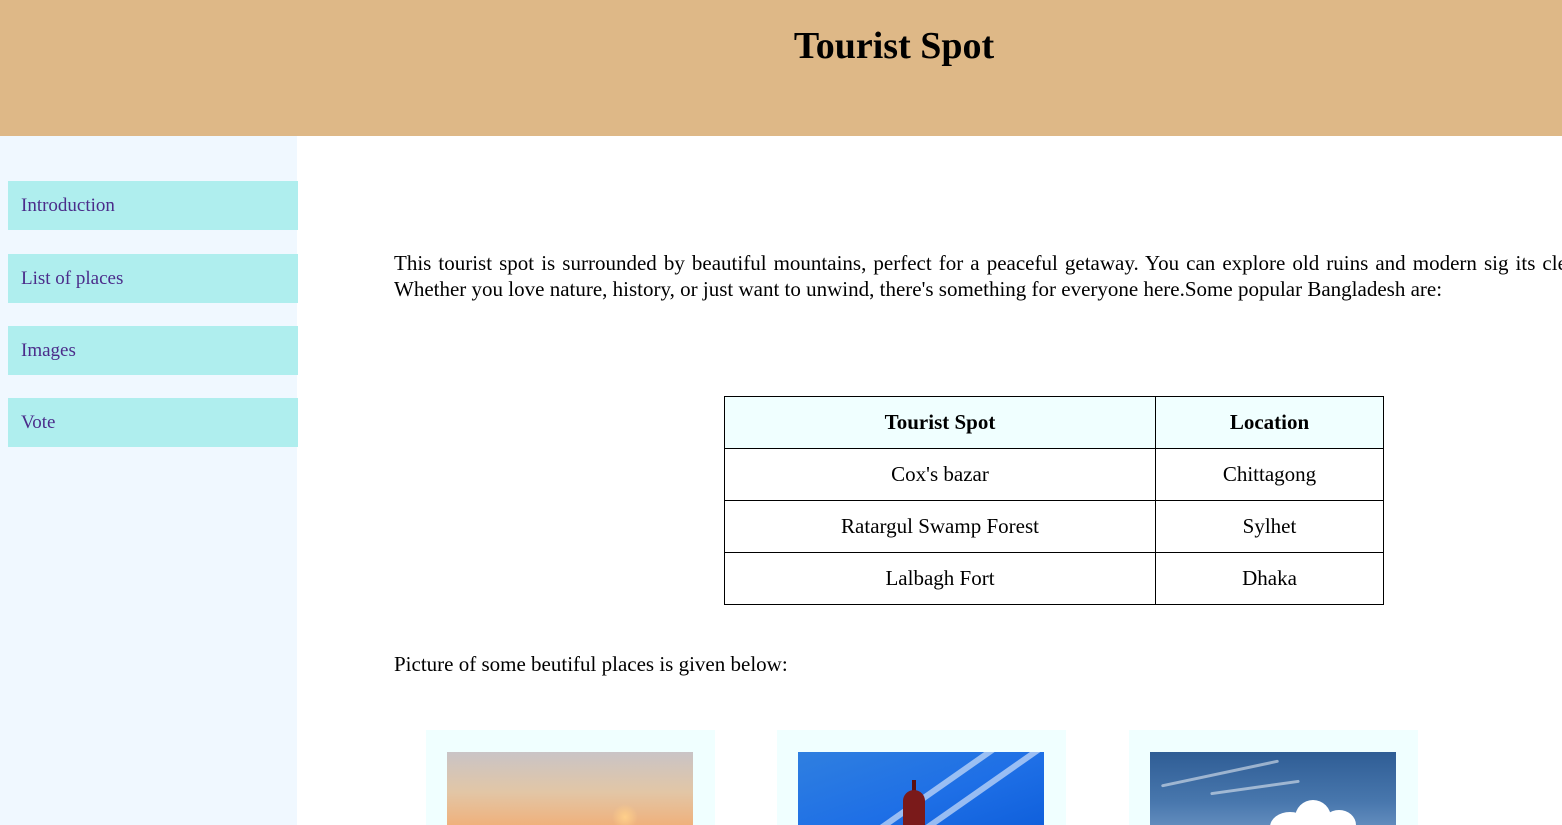  I want to click on table-header-row: Tourist Spot Location, so click(1054, 422).